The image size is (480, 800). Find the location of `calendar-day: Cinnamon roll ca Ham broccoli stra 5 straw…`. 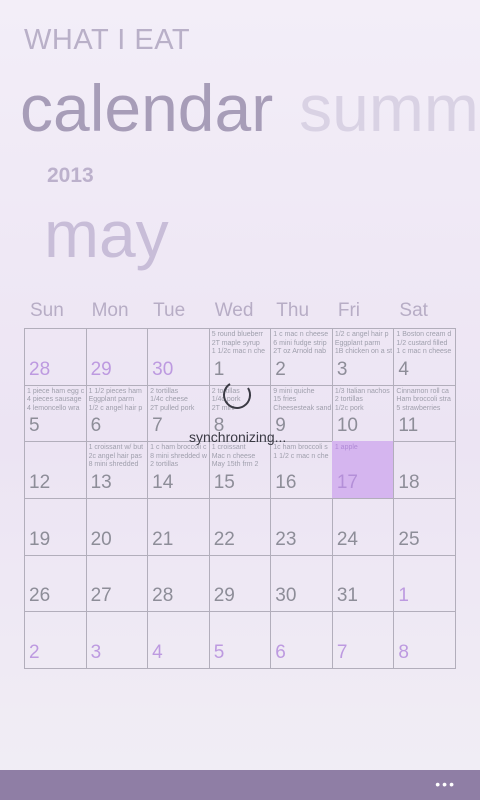

calendar-day: Cinnamon roll ca Ham broccoli stra 5 straw… is located at coordinates (424, 413).